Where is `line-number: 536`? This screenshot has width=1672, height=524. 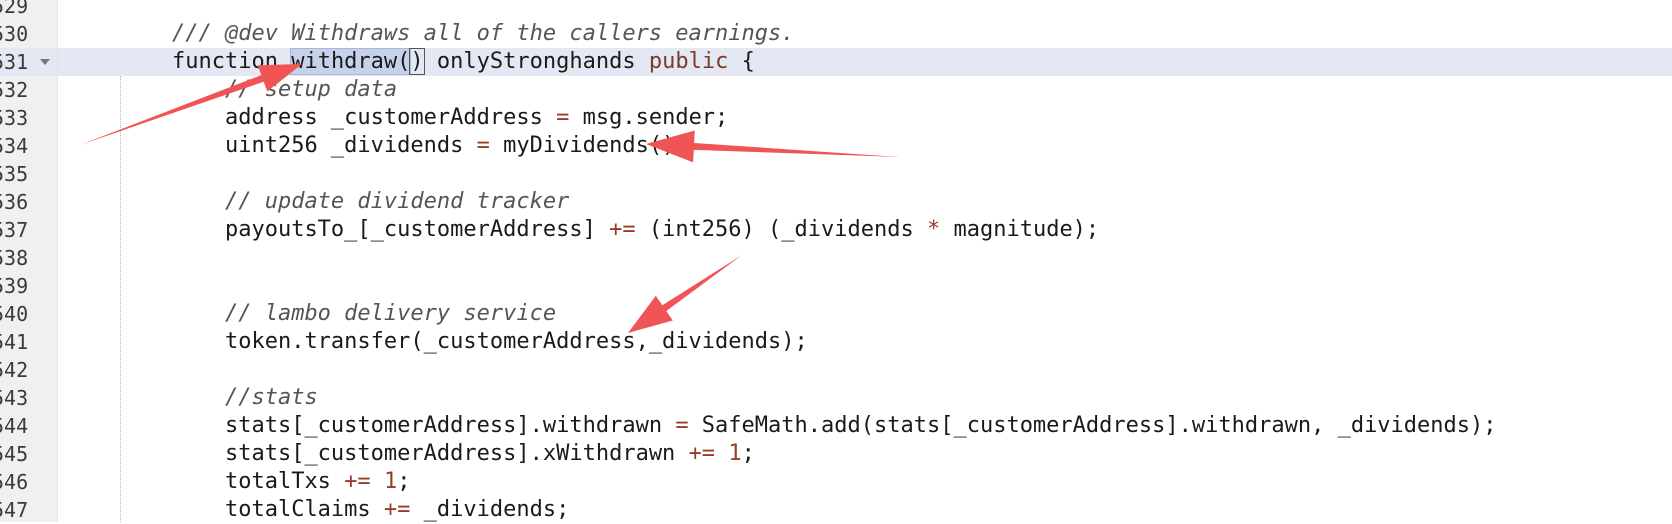
line-number: 536 is located at coordinates (28, 202).